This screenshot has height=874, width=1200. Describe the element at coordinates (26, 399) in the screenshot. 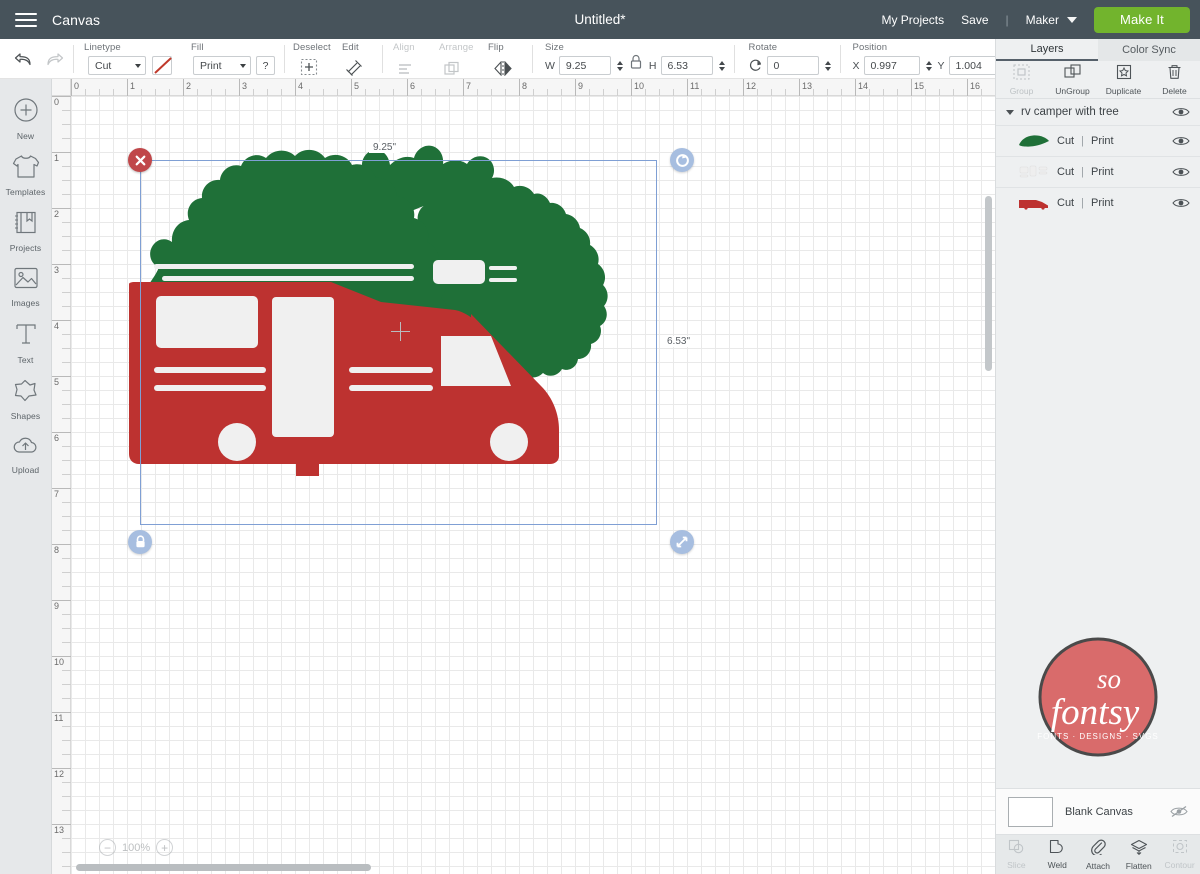

I see `sidebar-item-shapes: Shapes` at that location.